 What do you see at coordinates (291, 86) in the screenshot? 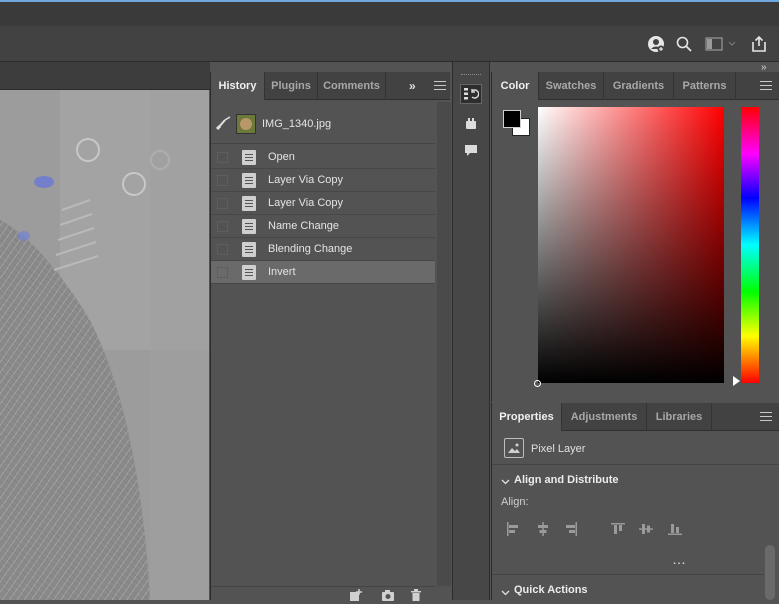
I see `tab-plugins: Plugins` at bounding box center [291, 86].